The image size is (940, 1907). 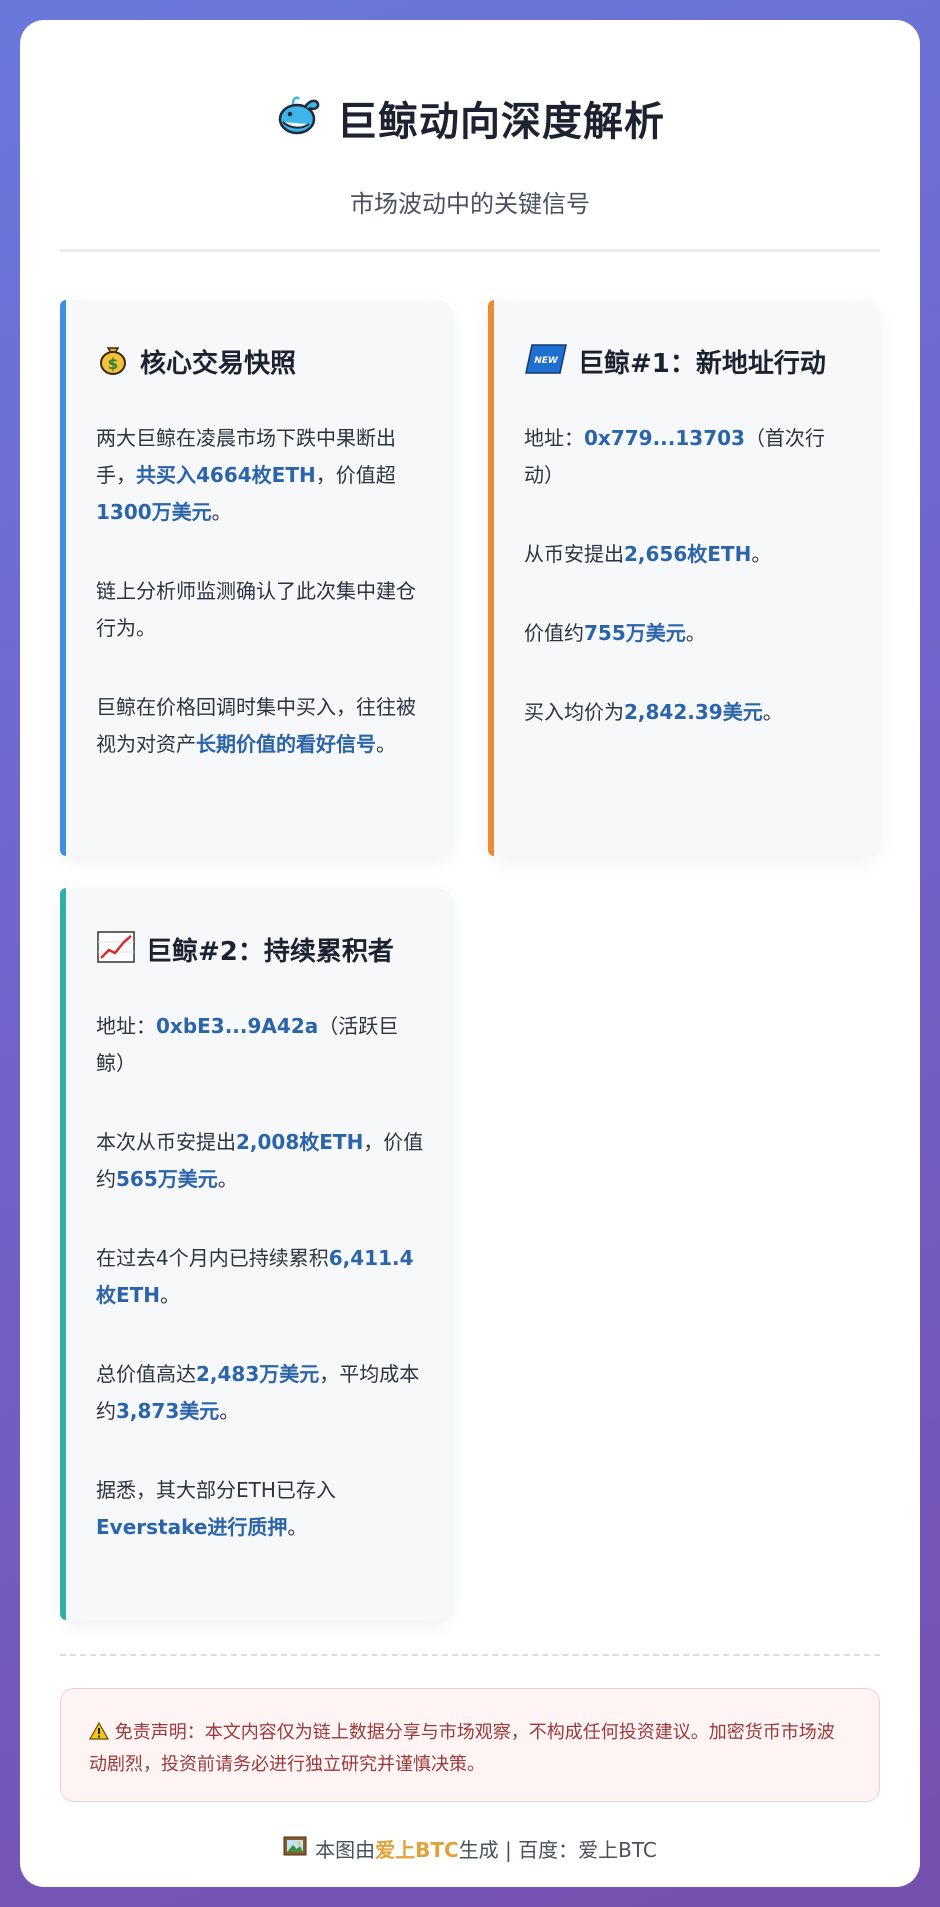 What do you see at coordinates (116, 949) in the screenshot?
I see `chart-increasing-icon` at bounding box center [116, 949].